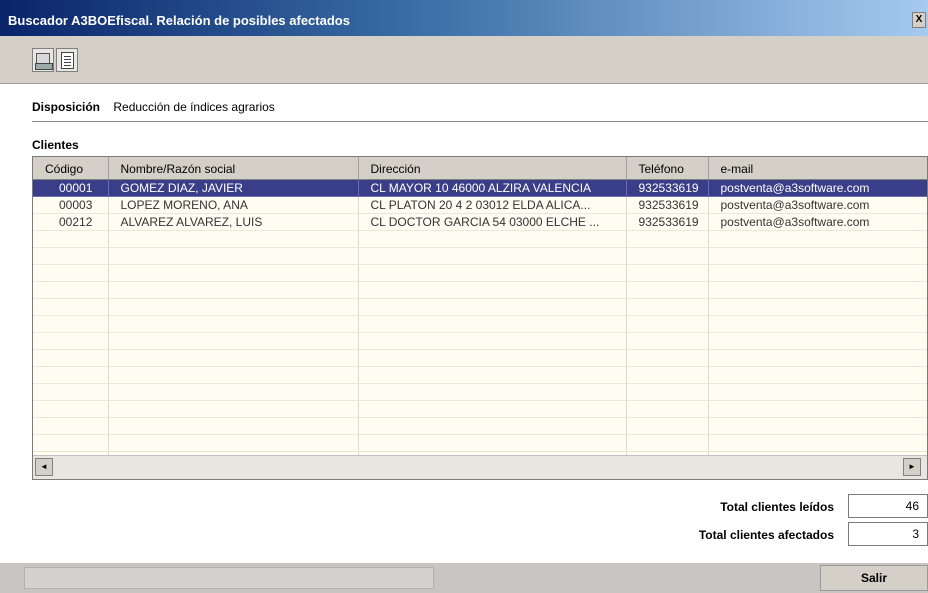  What do you see at coordinates (817, 168) in the screenshot?
I see `column-header-email: e-mail` at bounding box center [817, 168].